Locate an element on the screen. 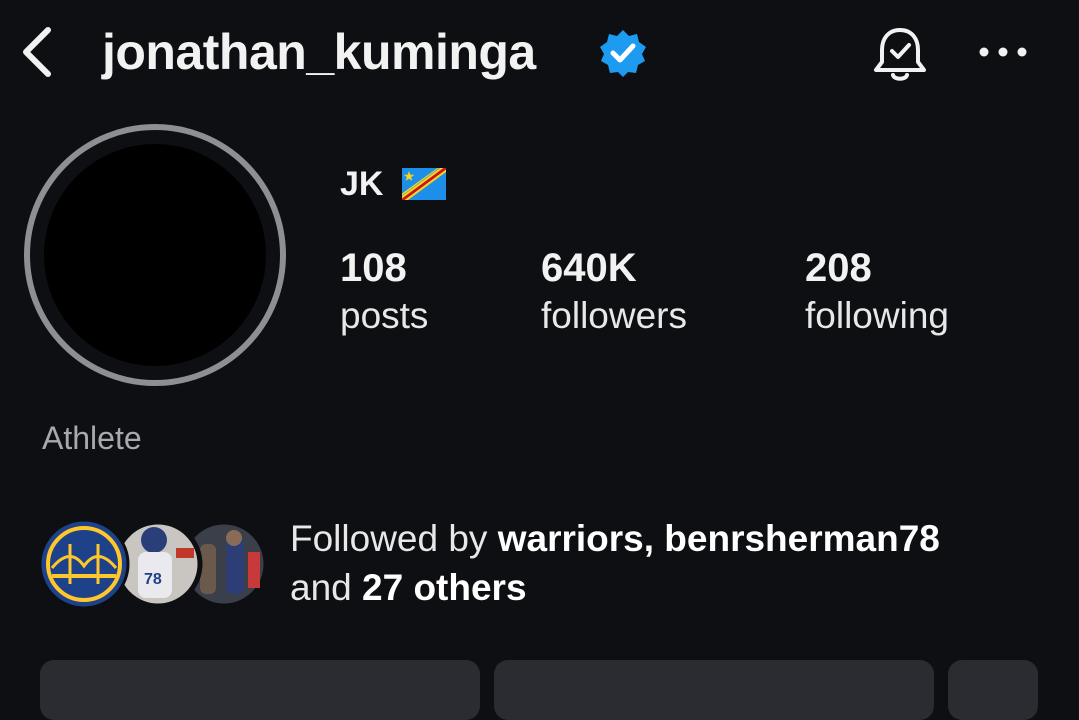 The height and width of the screenshot is (720, 1079). stat-followers-label: followers is located at coordinates (614, 315).